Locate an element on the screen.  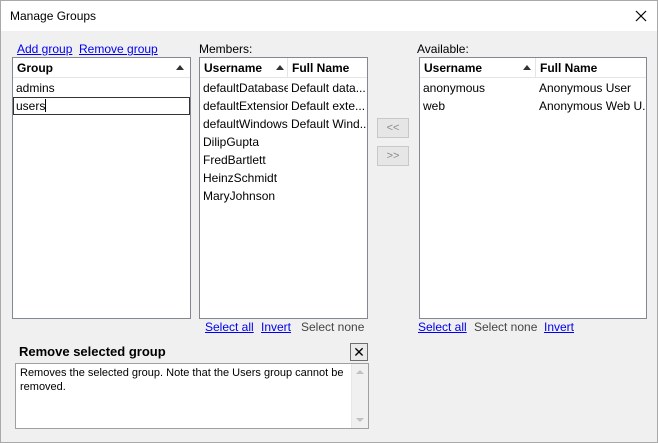
window-title: Manage Groups is located at coordinates (53, 16).